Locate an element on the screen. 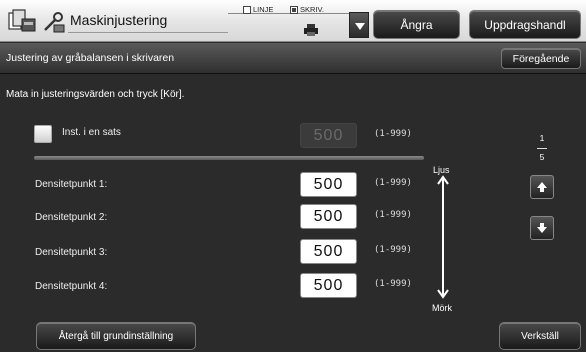  density-point-2-field: 500 is located at coordinates (328, 216).